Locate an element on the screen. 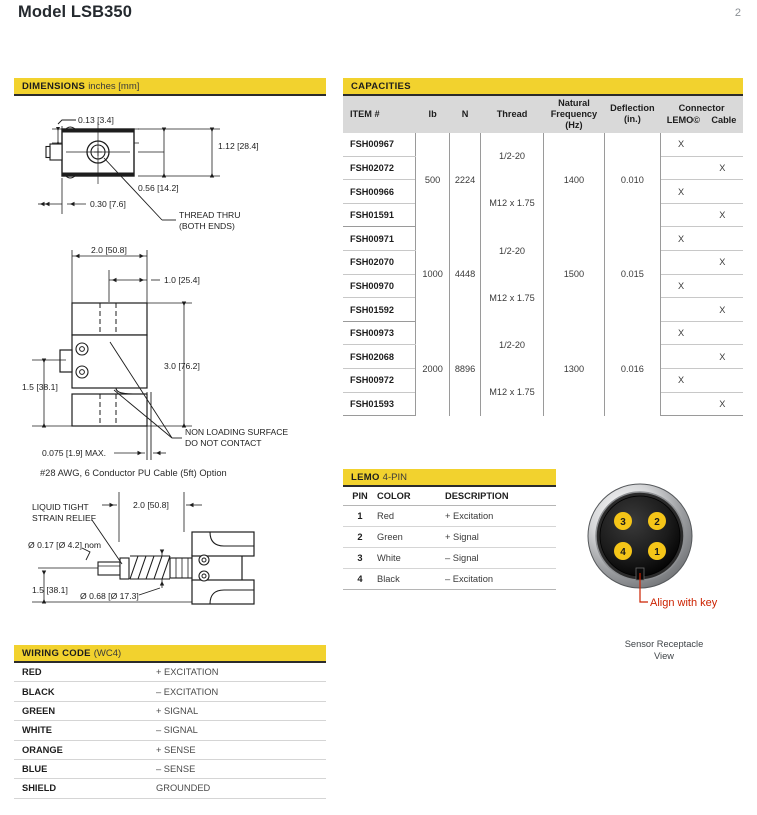  col-header-item: ITEM # is located at coordinates (379, 114).